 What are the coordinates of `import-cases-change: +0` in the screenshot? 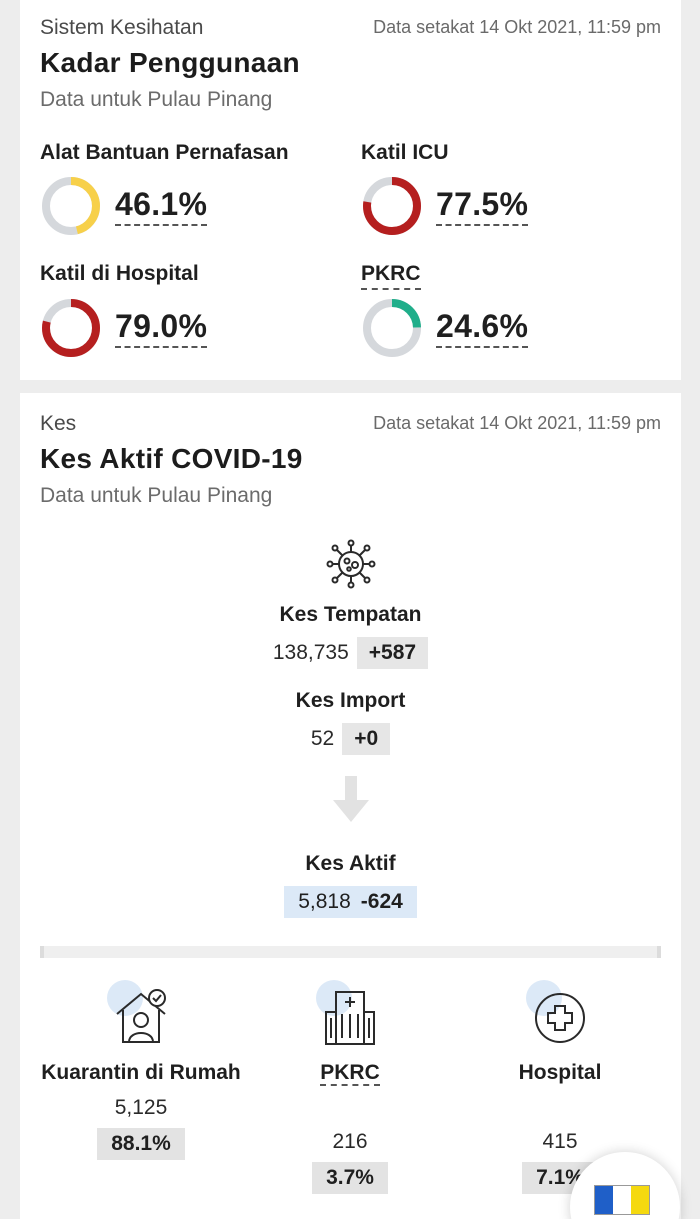 It's located at (366, 739).